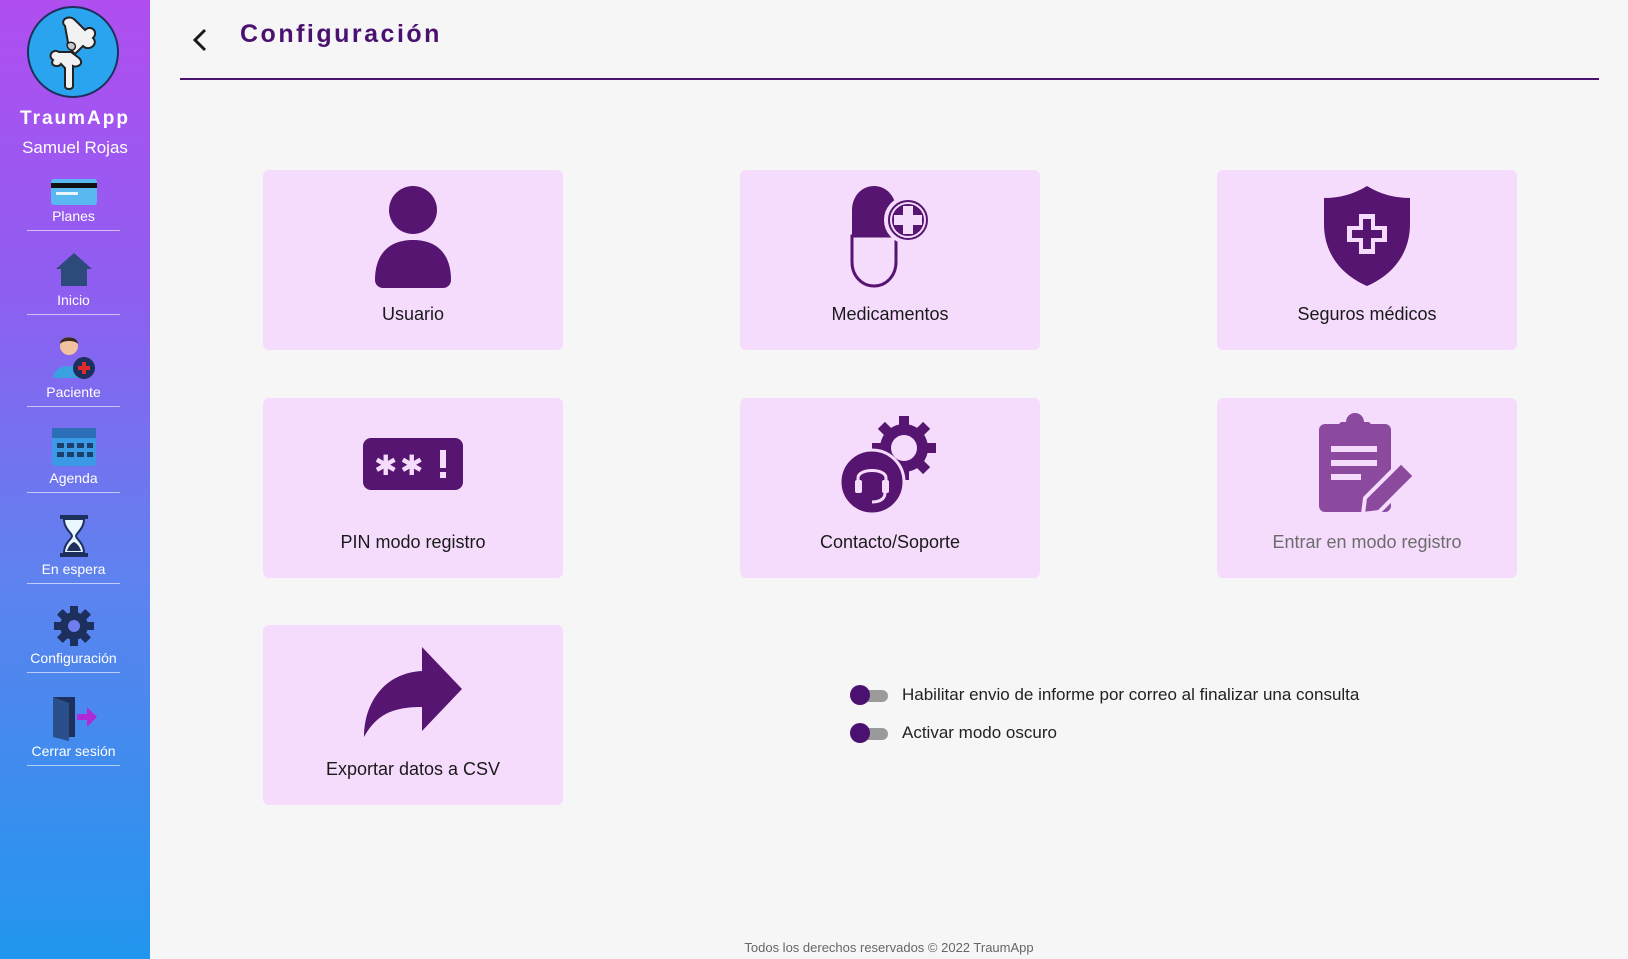  Describe the element at coordinates (73, 658) in the screenshot. I see `sidebar-item-label: Configuración` at that location.